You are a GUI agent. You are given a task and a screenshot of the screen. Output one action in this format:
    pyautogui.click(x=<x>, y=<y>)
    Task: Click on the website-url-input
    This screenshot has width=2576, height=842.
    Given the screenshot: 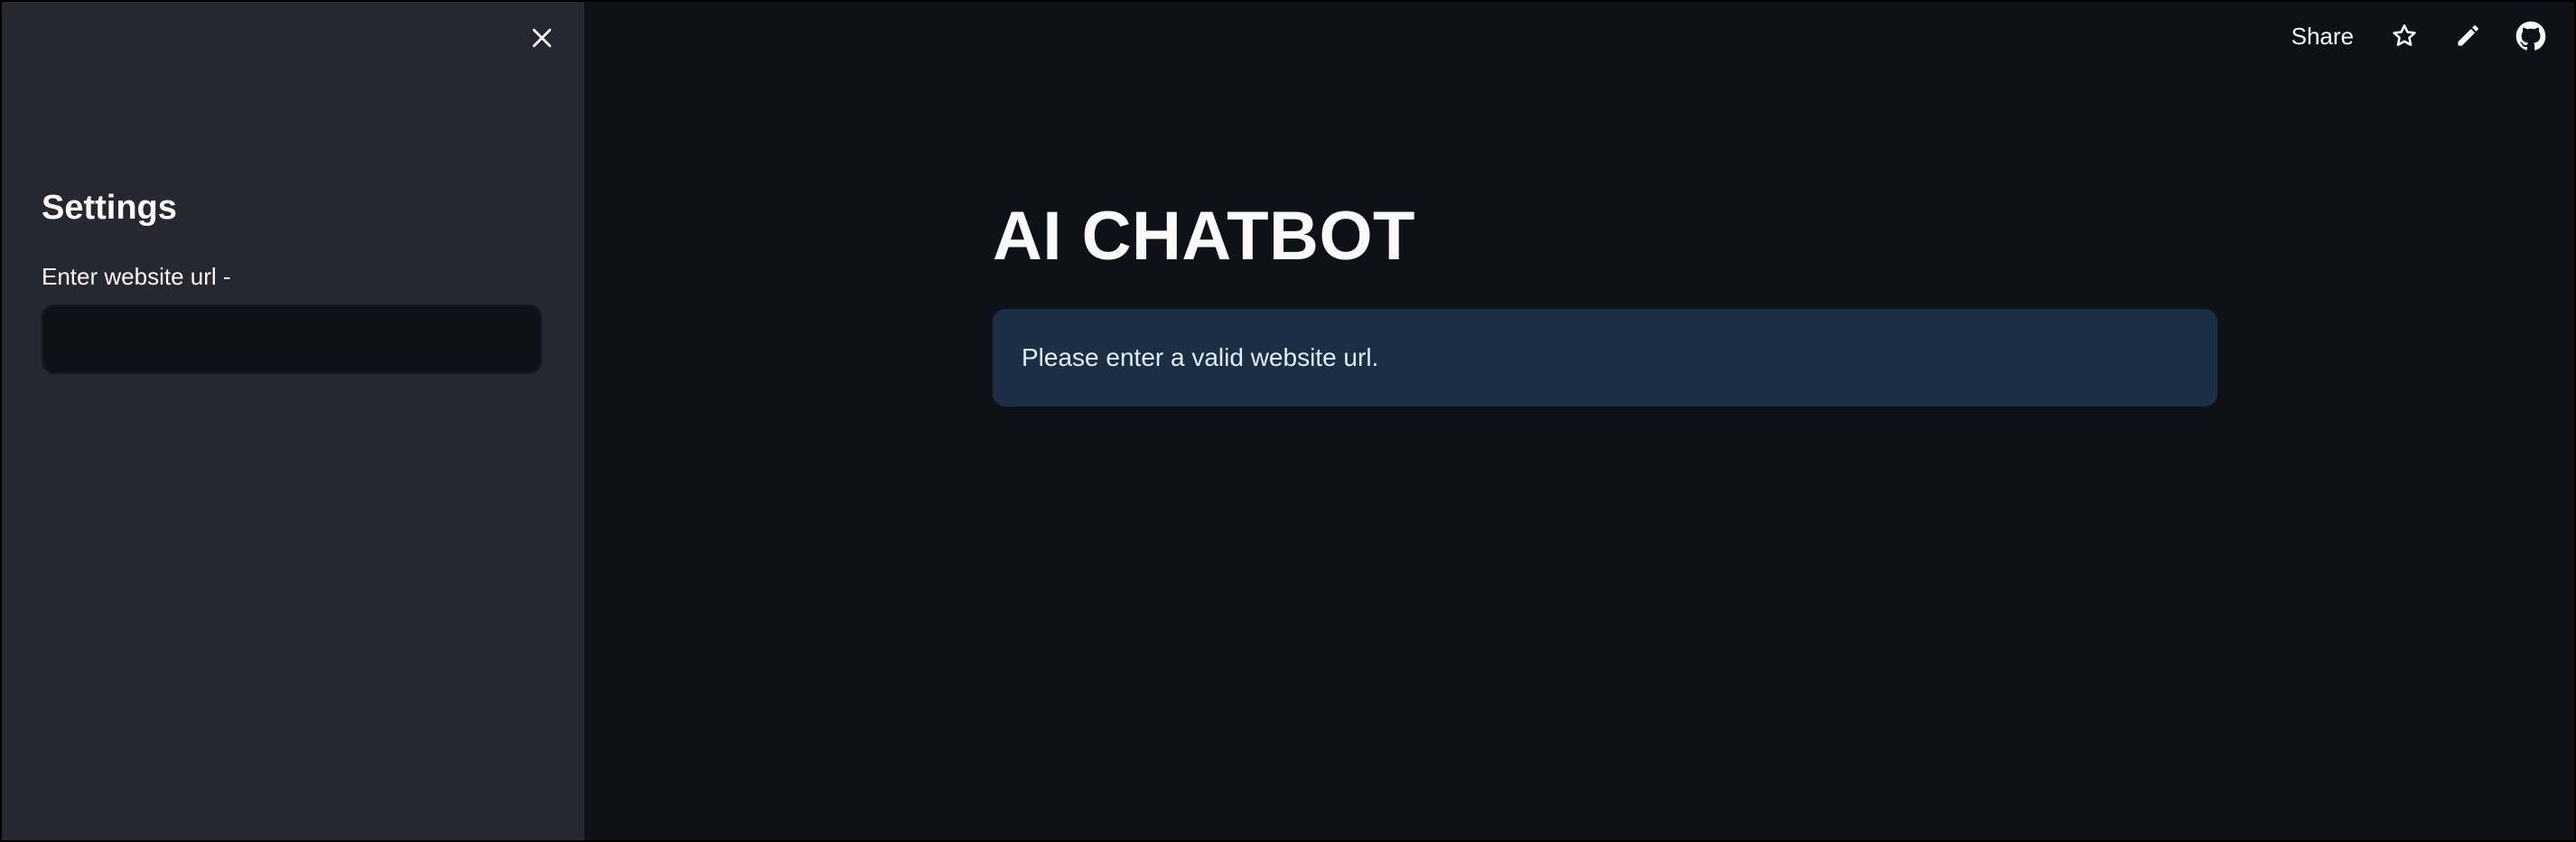 What is the action you would take?
    pyautogui.click(x=292, y=339)
    